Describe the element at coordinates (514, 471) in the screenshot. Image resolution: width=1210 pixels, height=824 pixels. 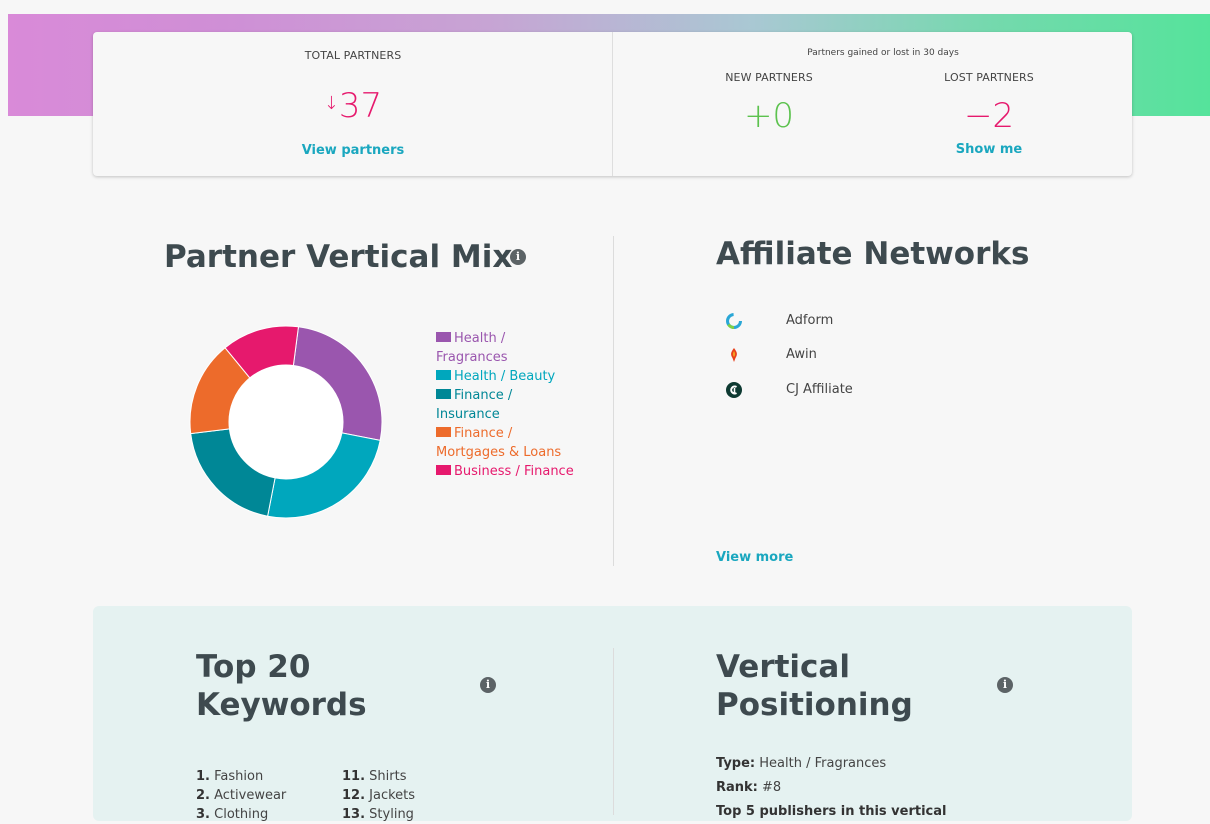
I see `legend-label: Business / Finance` at that location.